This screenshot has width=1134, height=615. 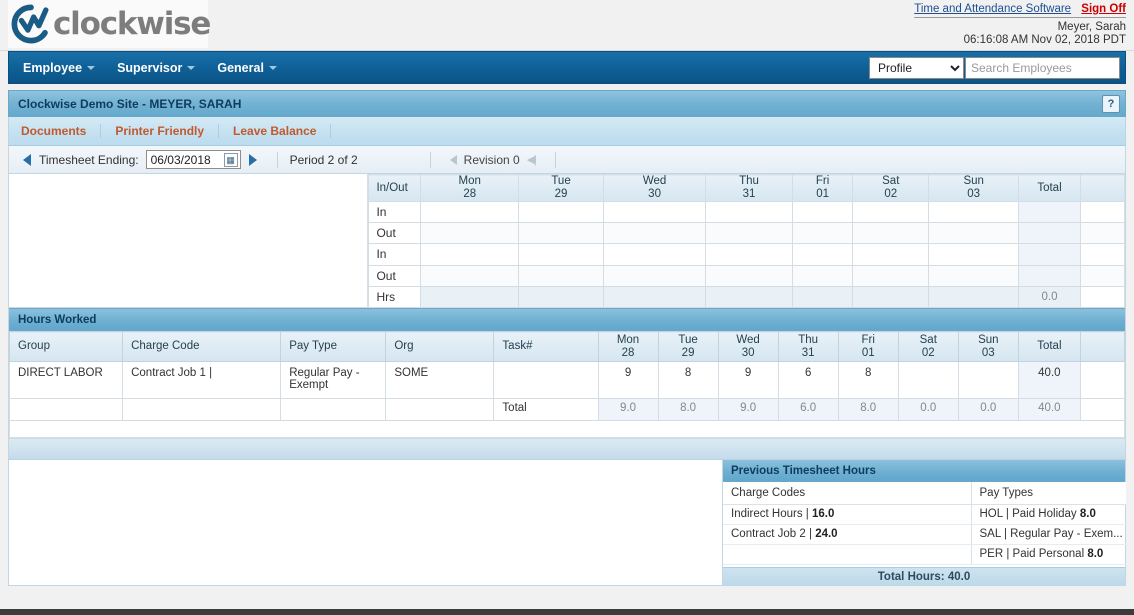 I want to click on hw-day-header-fri: Fri 01, so click(x=868, y=346).